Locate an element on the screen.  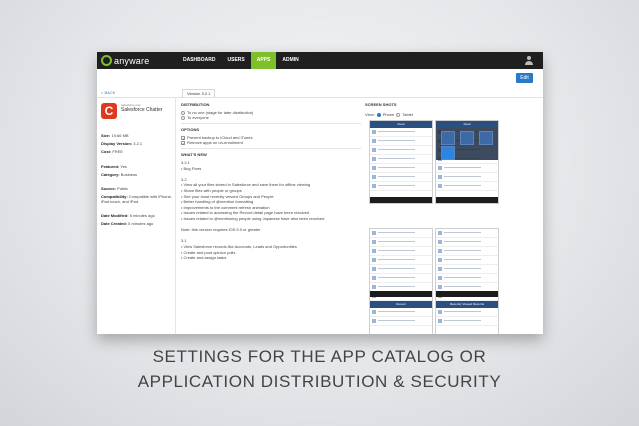
caption-line-2: APPLICATION DISTRIBUTION & SECURITY is located at coordinates (319, 381).